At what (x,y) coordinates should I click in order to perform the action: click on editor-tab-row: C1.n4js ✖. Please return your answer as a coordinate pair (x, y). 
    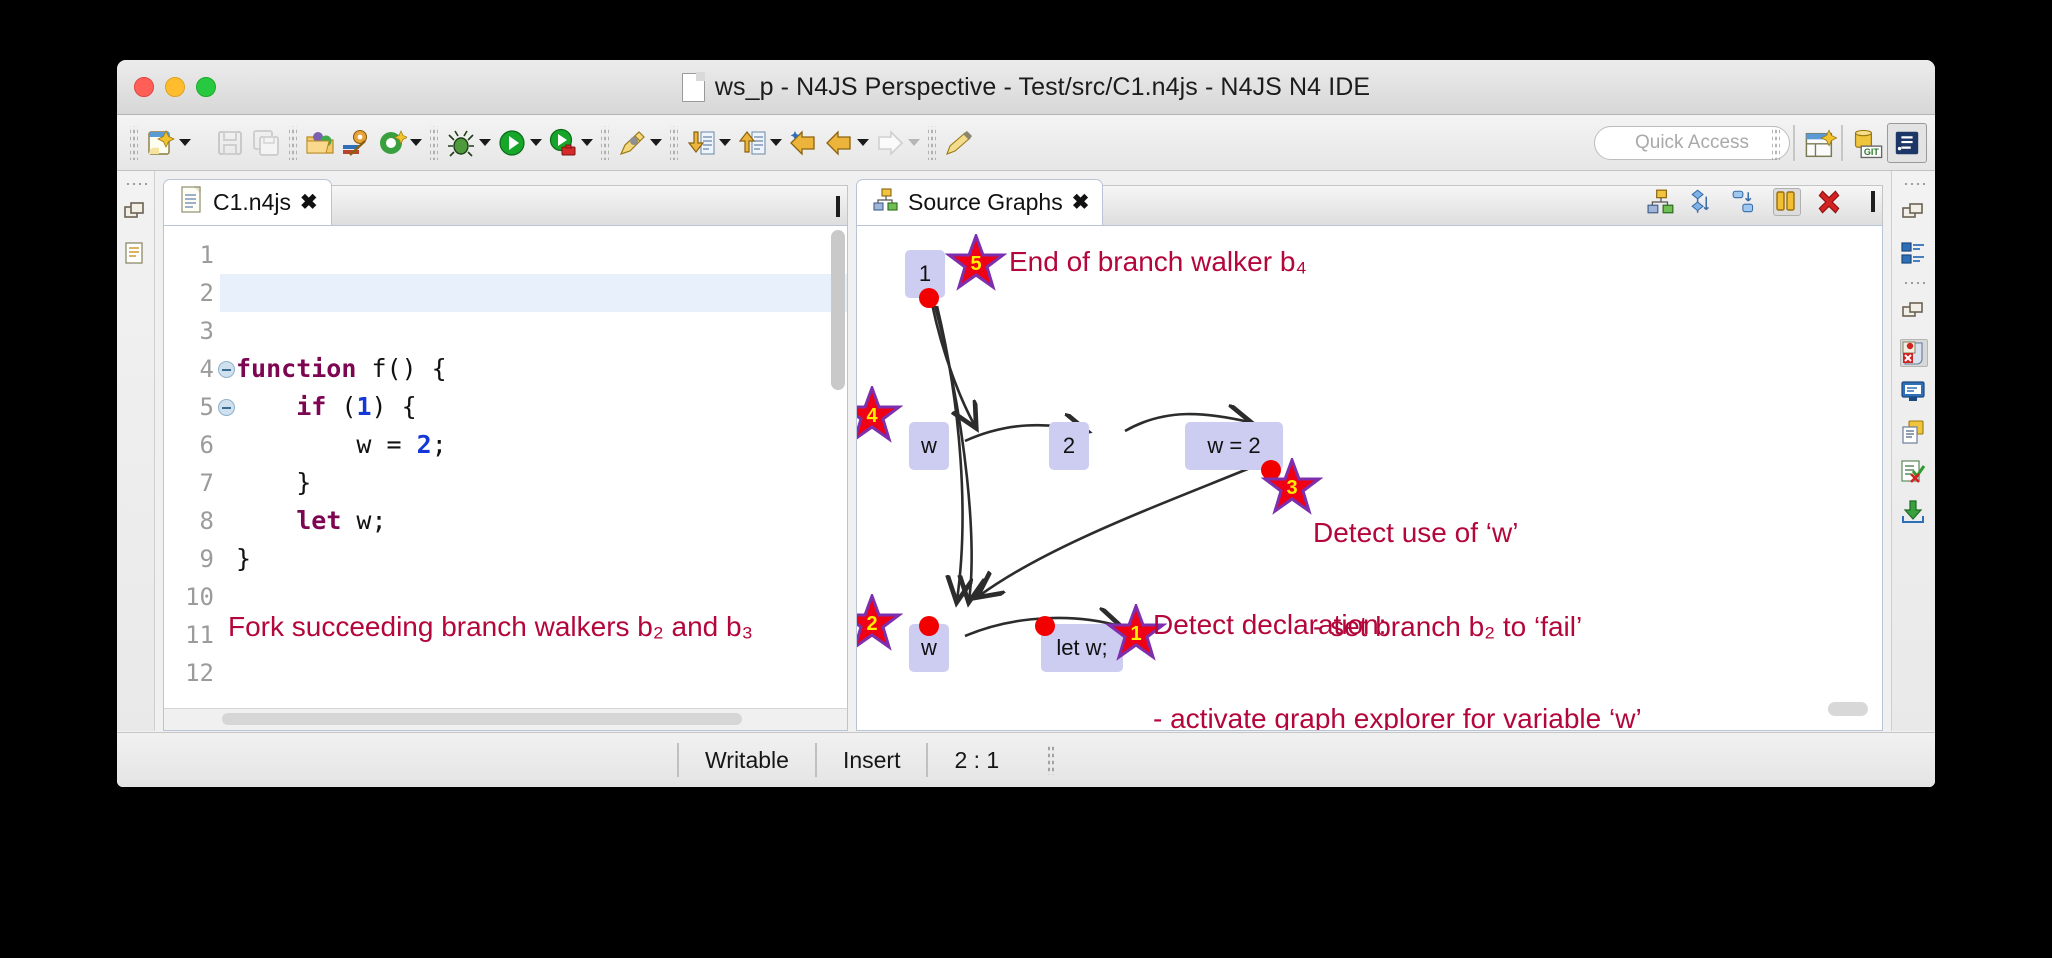
    Looking at the image, I should click on (505, 202).